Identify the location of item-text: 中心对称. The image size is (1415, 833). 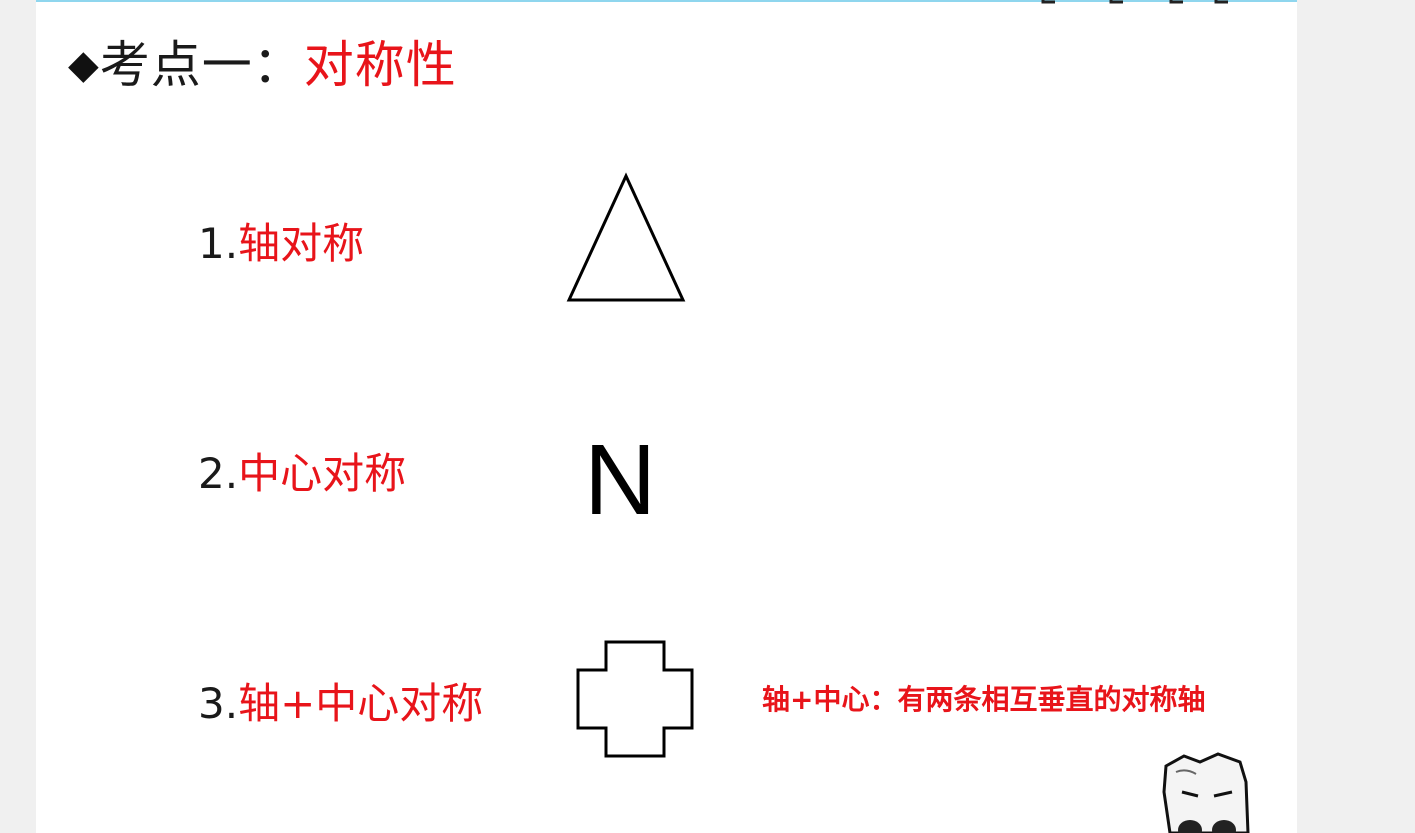
(322, 473).